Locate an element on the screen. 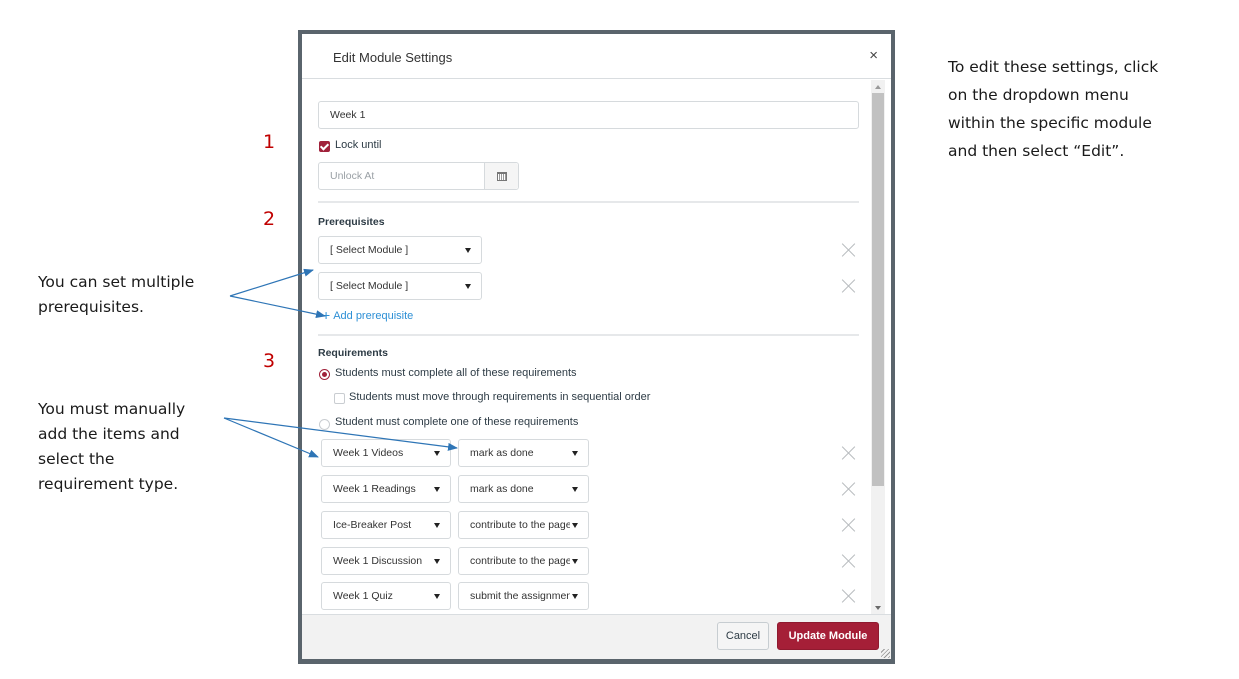 The image size is (1239, 679). requirements-heading: Requirements is located at coordinates (353, 353).